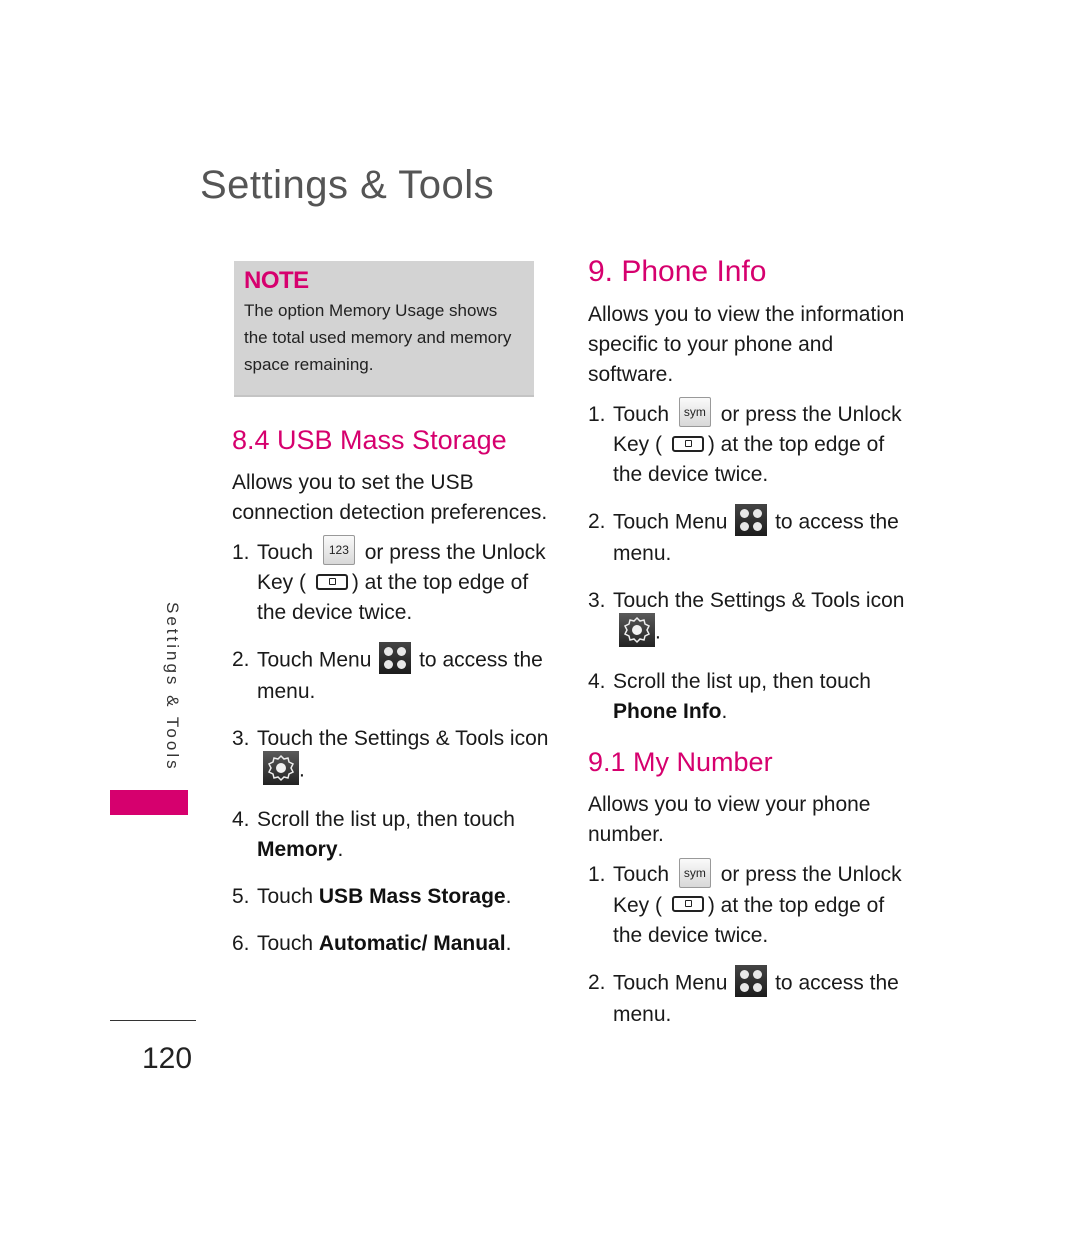  I want to click on subsection-heading: 9.1 My Number, so click(680, 762).